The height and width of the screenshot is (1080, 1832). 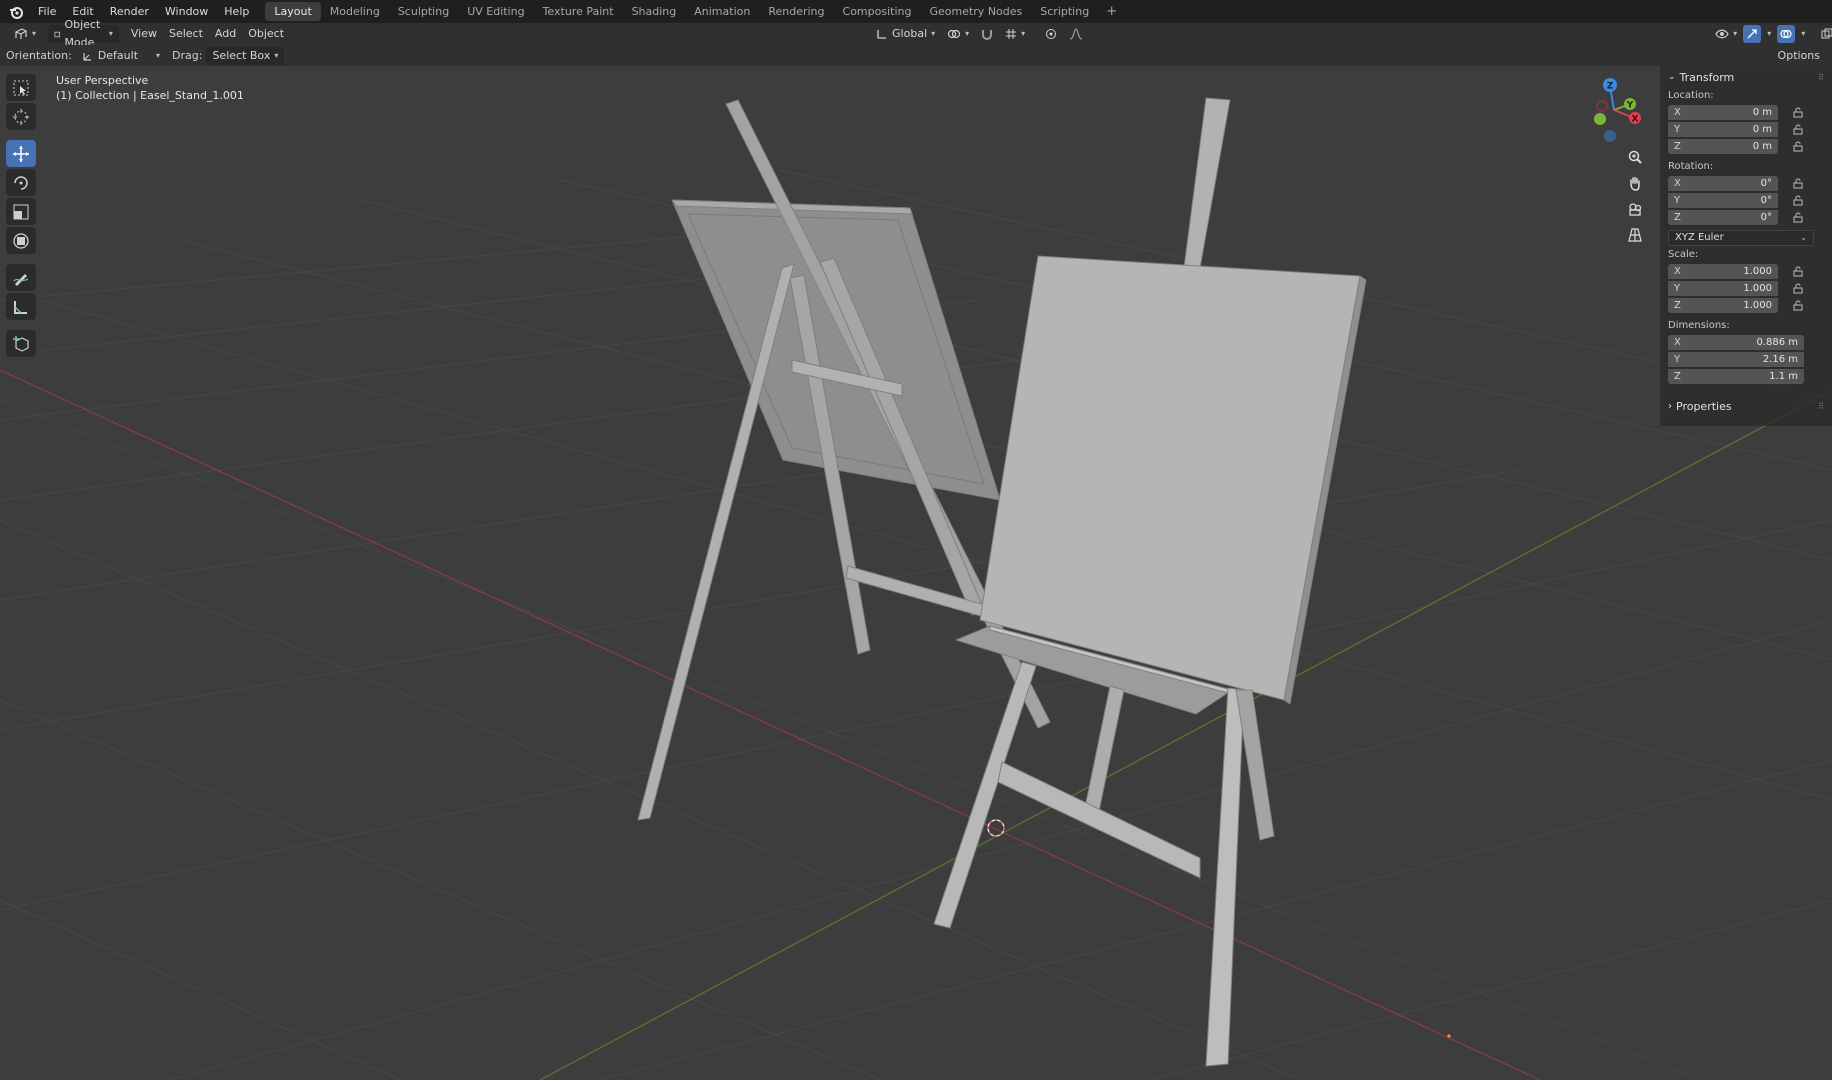 What do you see at coordinates (1723, 288) in the screenshot?
I see `scale-y-field: Y 1.000` at bounding box center [1723, 288].